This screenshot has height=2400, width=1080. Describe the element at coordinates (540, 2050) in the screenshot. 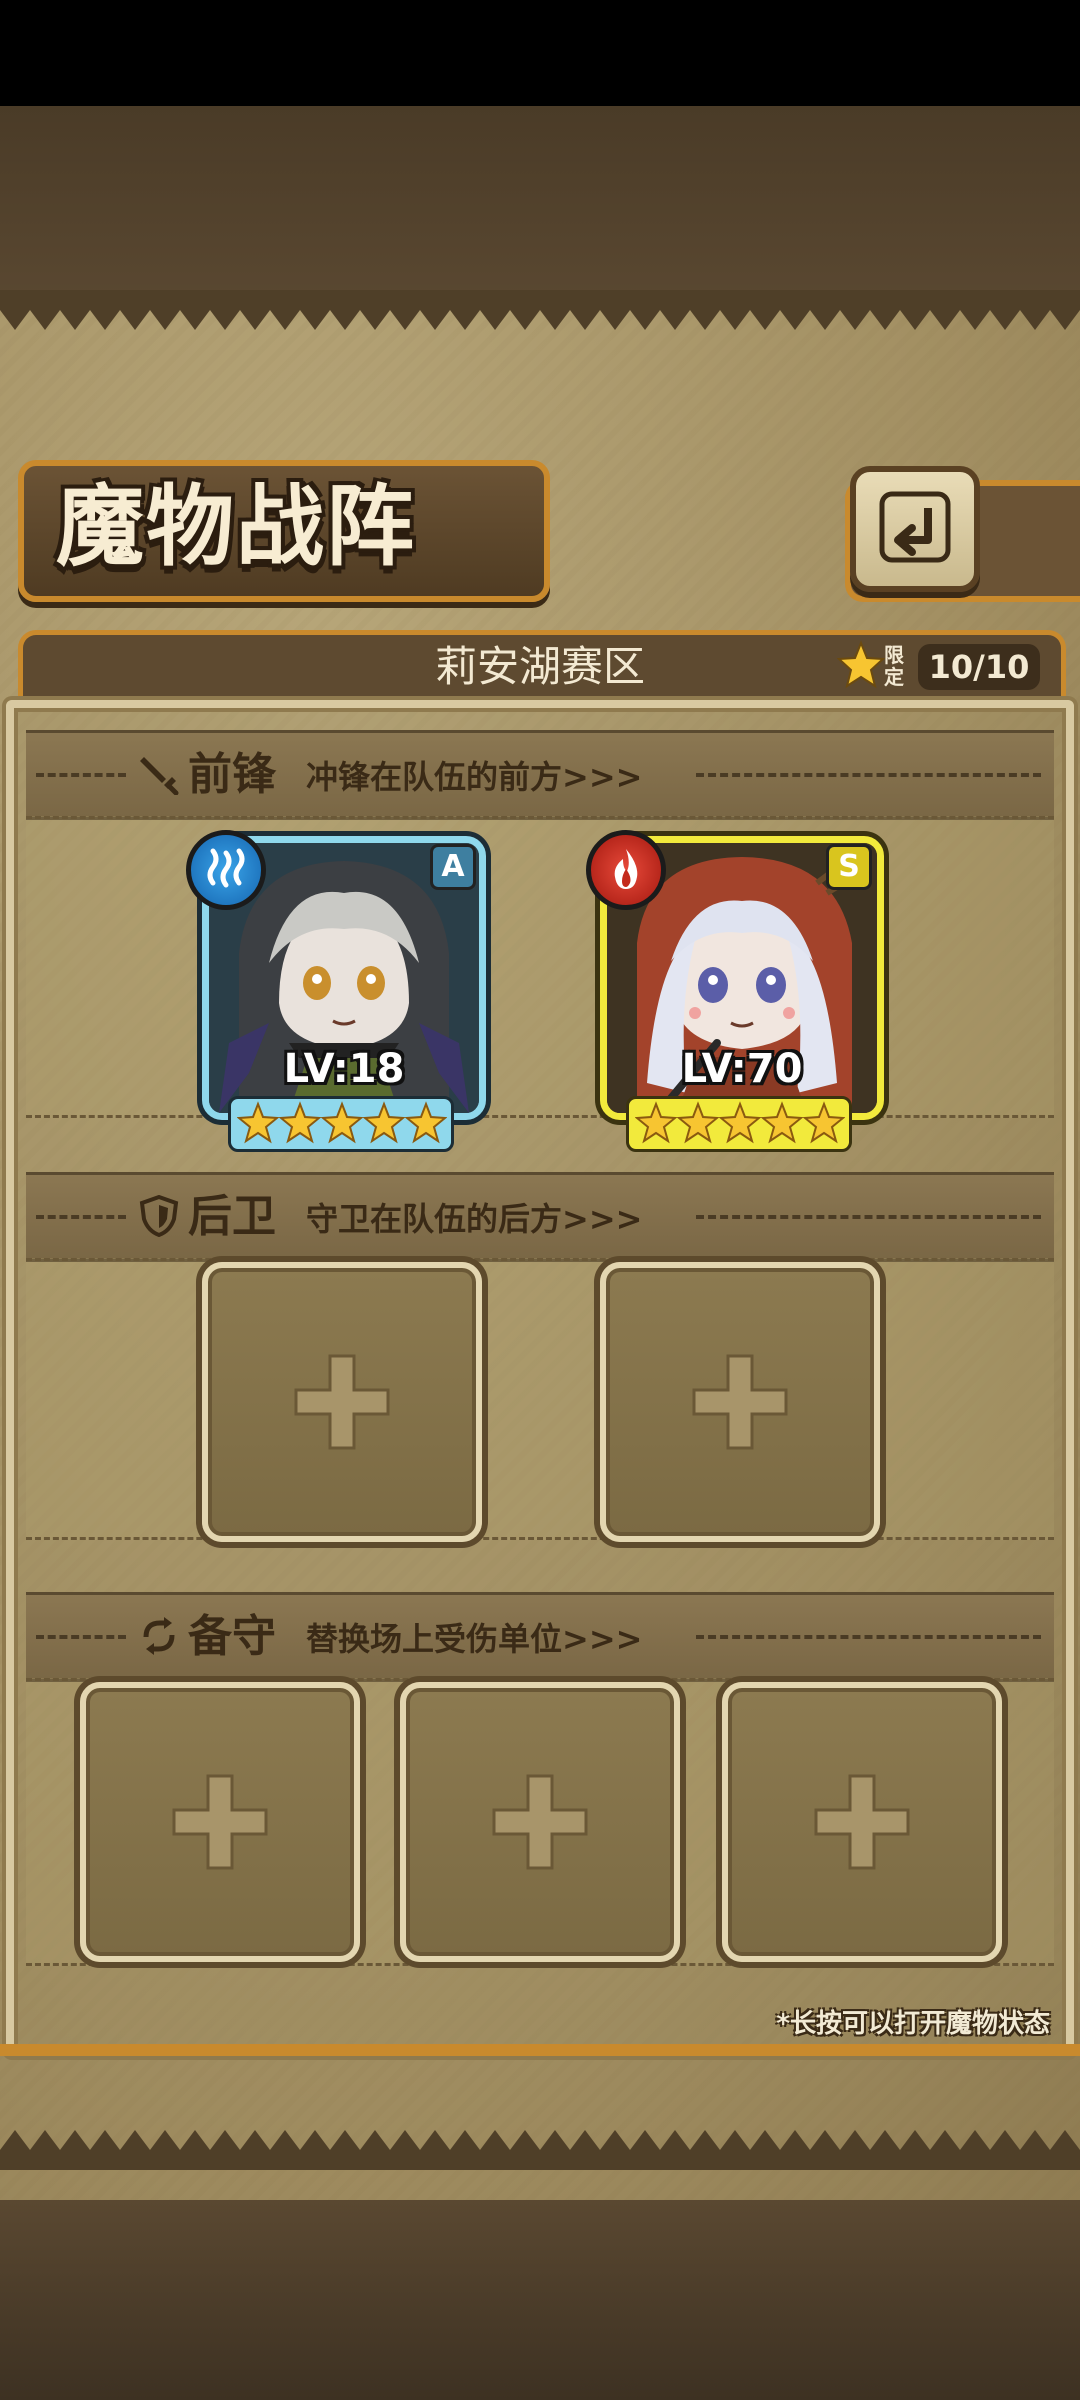

I see `panel-bottom-rim` at that location.